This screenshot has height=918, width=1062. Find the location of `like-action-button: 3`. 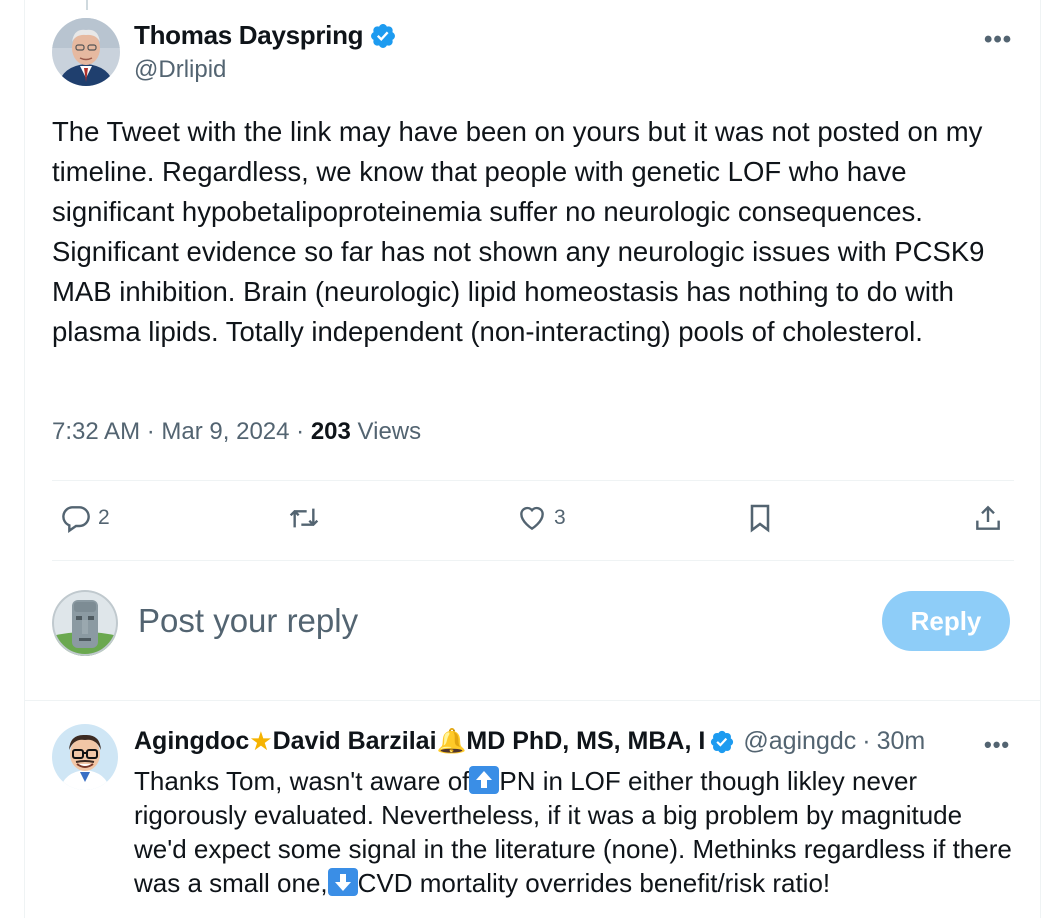

like-action-button: 3 is located at coordinates (541, 518).